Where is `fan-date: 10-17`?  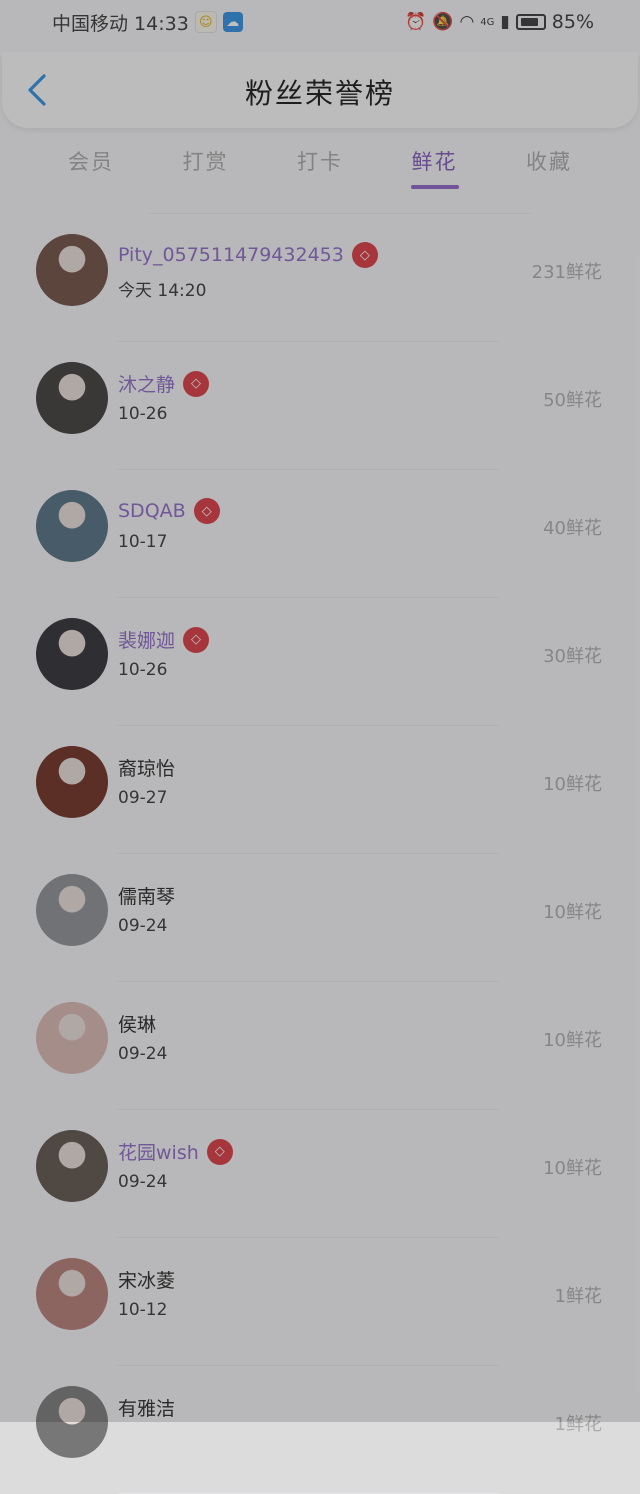
fan-date: 10-17 is located at coordinates (143, 542).